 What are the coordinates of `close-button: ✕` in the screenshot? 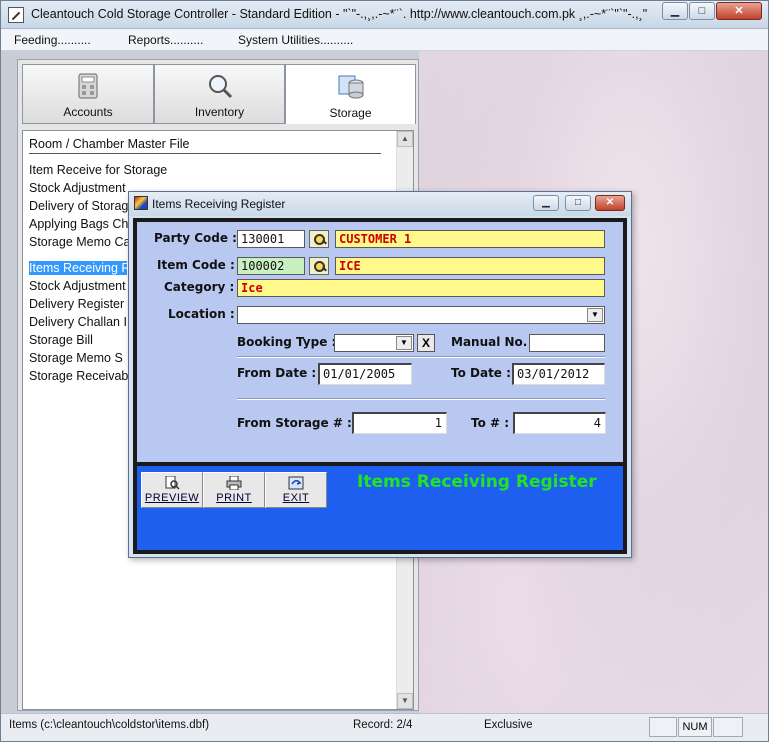 It's located at (739, 11).